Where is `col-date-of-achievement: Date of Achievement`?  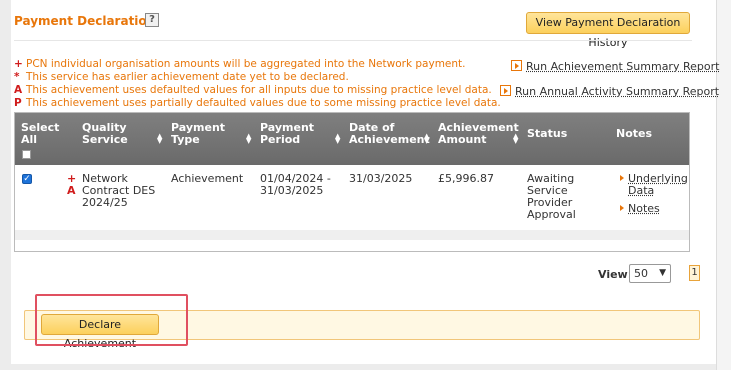 col-date-of-achievement: Date of Achievement is located at coordinates (389, 134).